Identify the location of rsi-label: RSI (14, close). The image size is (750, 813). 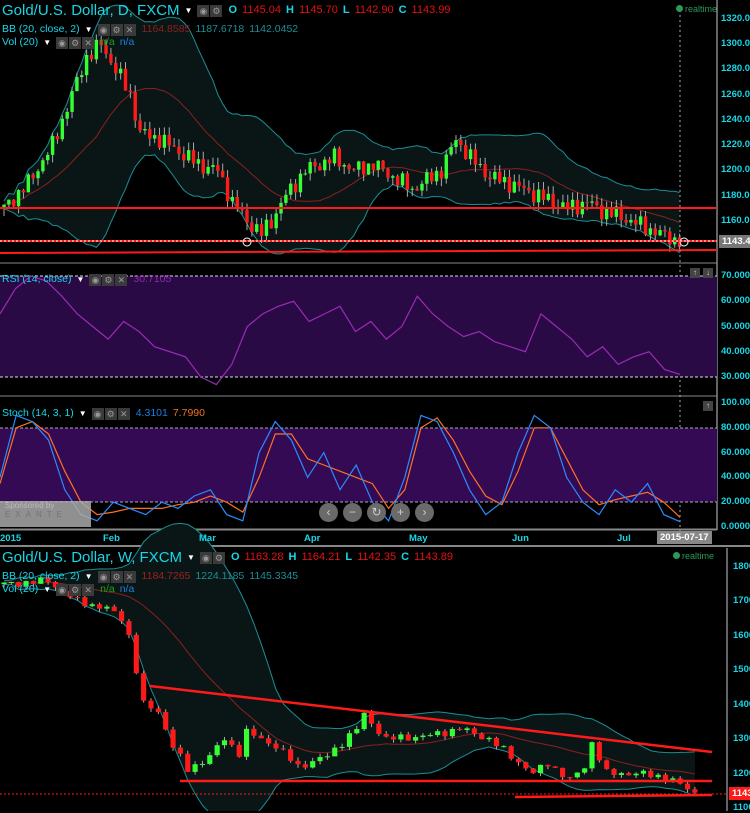
(36, 279).